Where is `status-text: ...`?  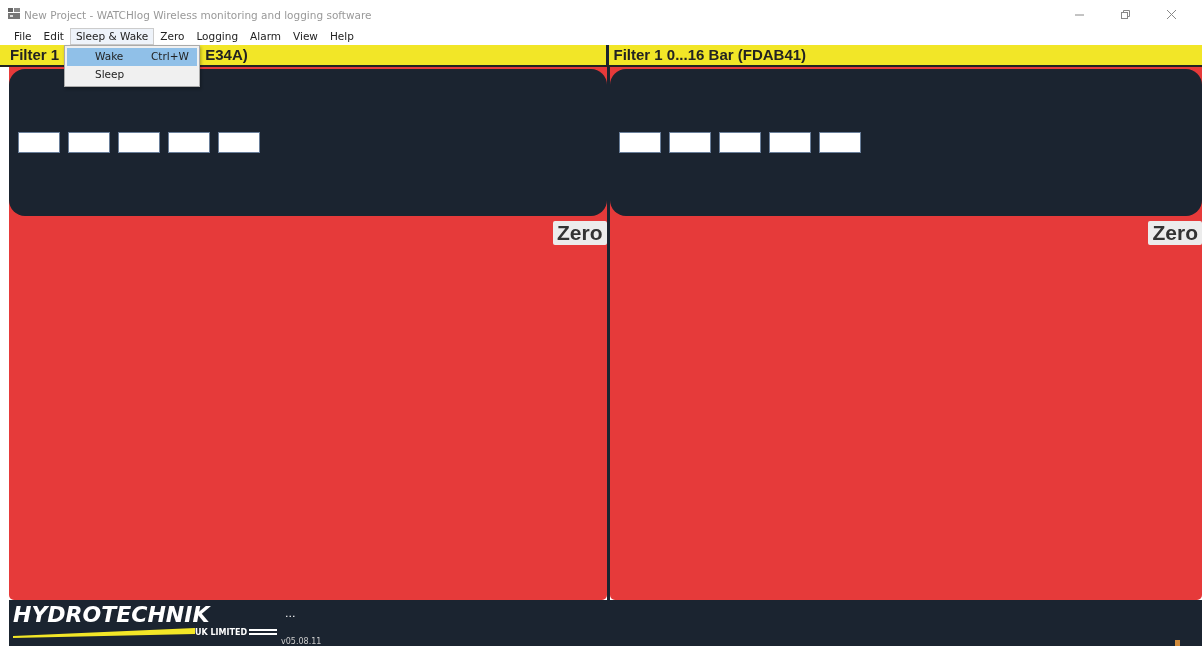
status-text: ... is located at coordinates (290, 614).